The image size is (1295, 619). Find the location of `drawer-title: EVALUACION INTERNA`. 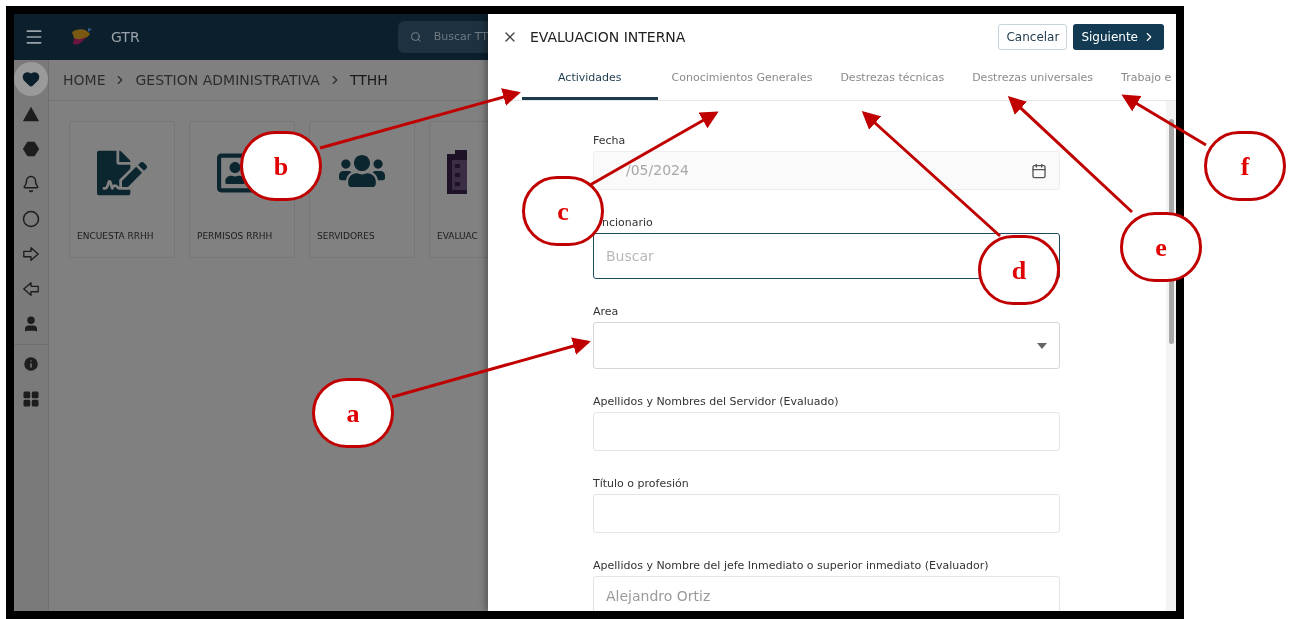

drawer-title: EVALUACION INTERNA is located at coordinates (608, 37).